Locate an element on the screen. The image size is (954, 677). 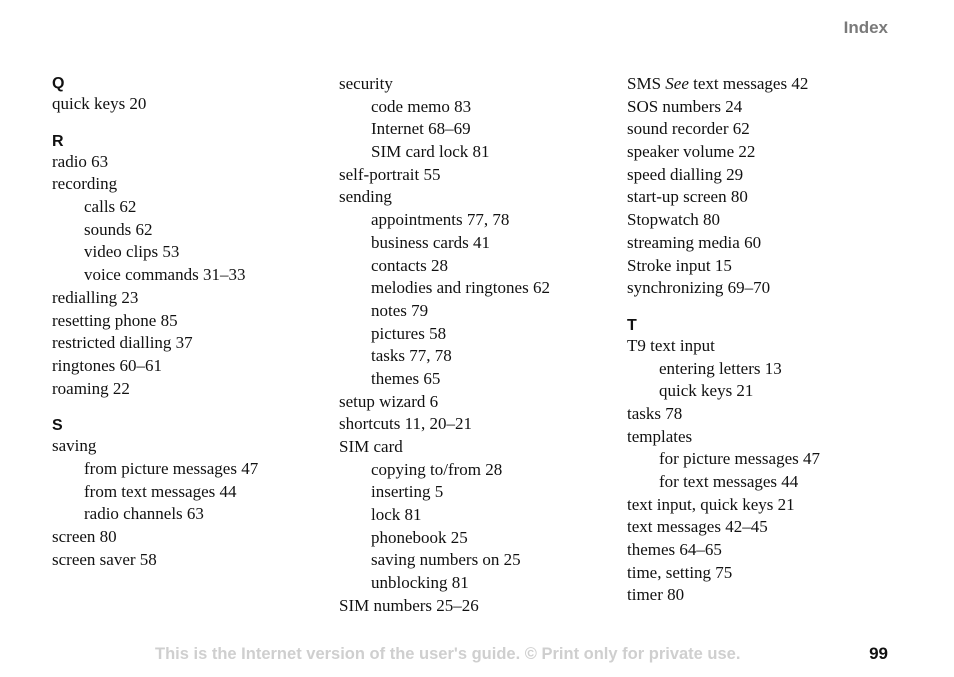
index-subentry: sounds 62 is located at coordinates (118, 229).